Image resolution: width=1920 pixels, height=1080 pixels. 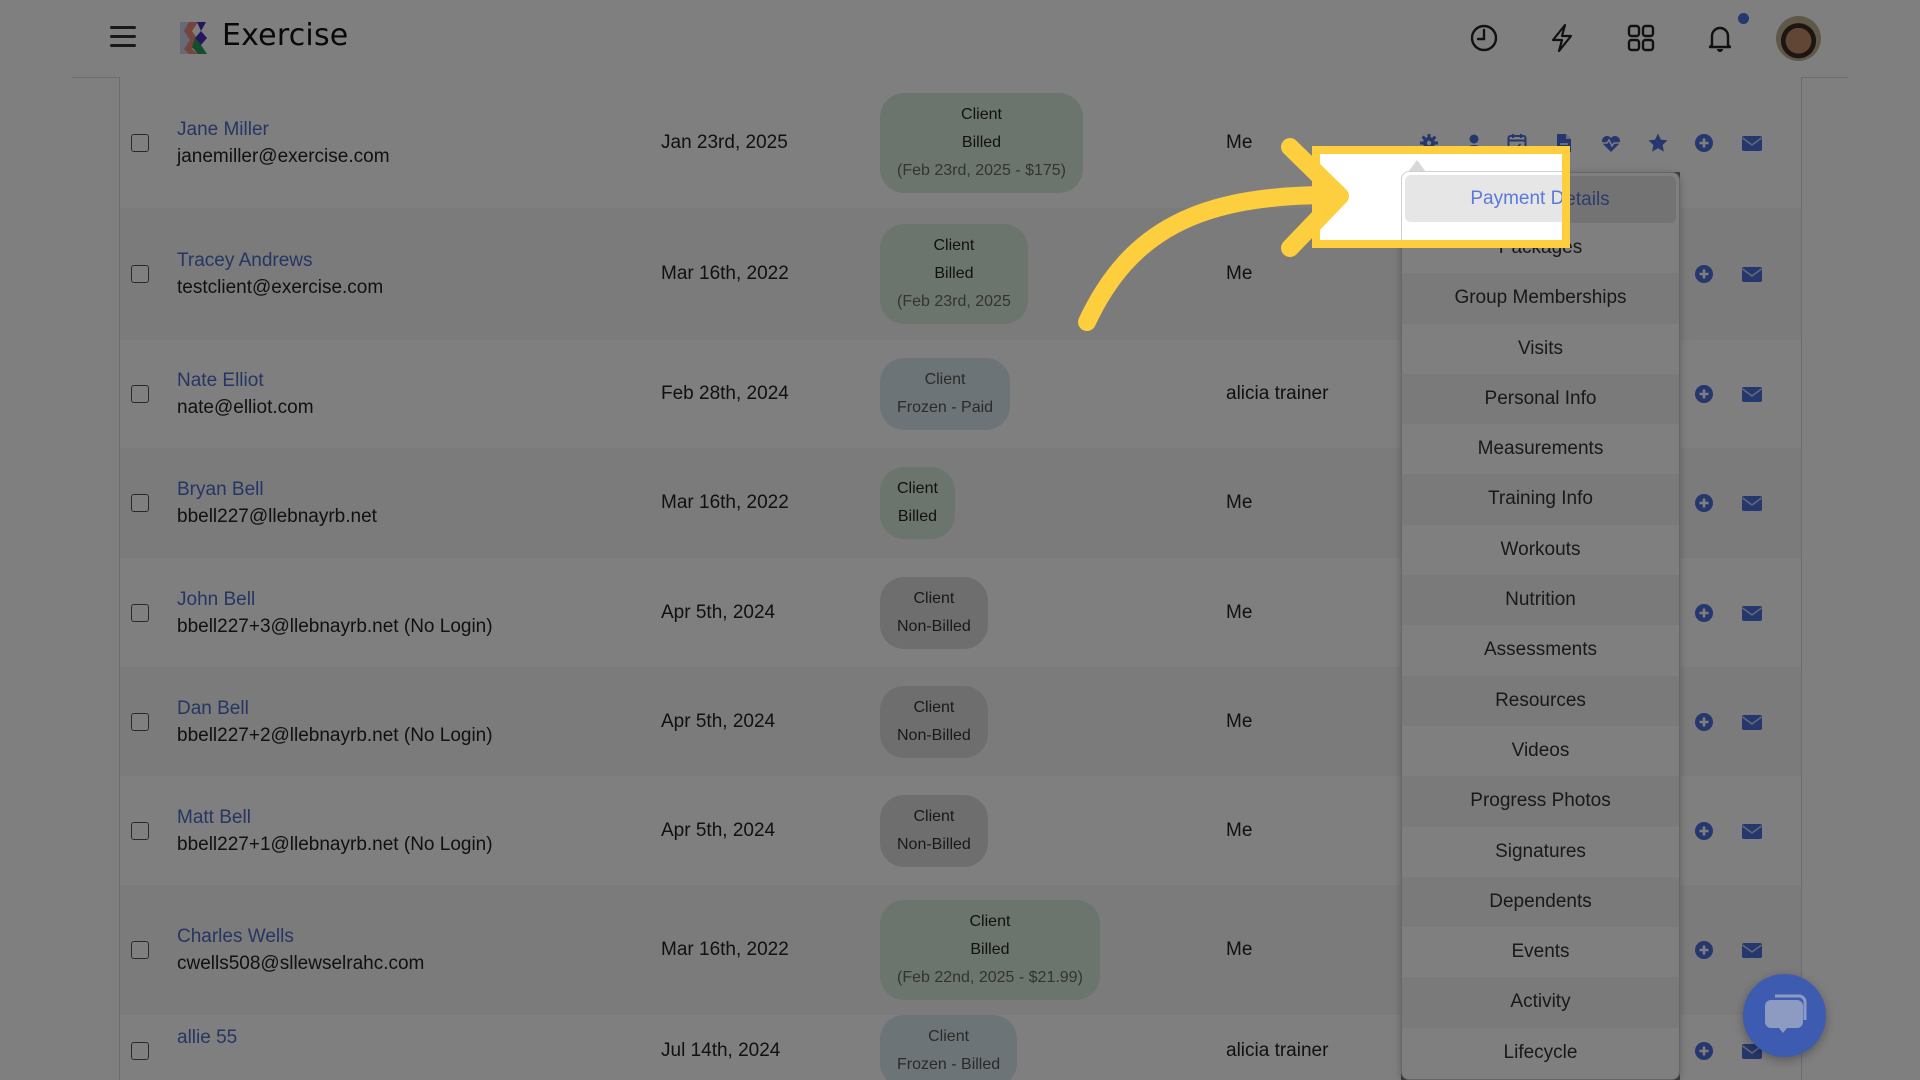 I want to click on client-date: Feb 28th, 2024, so click(x=725, y=393).